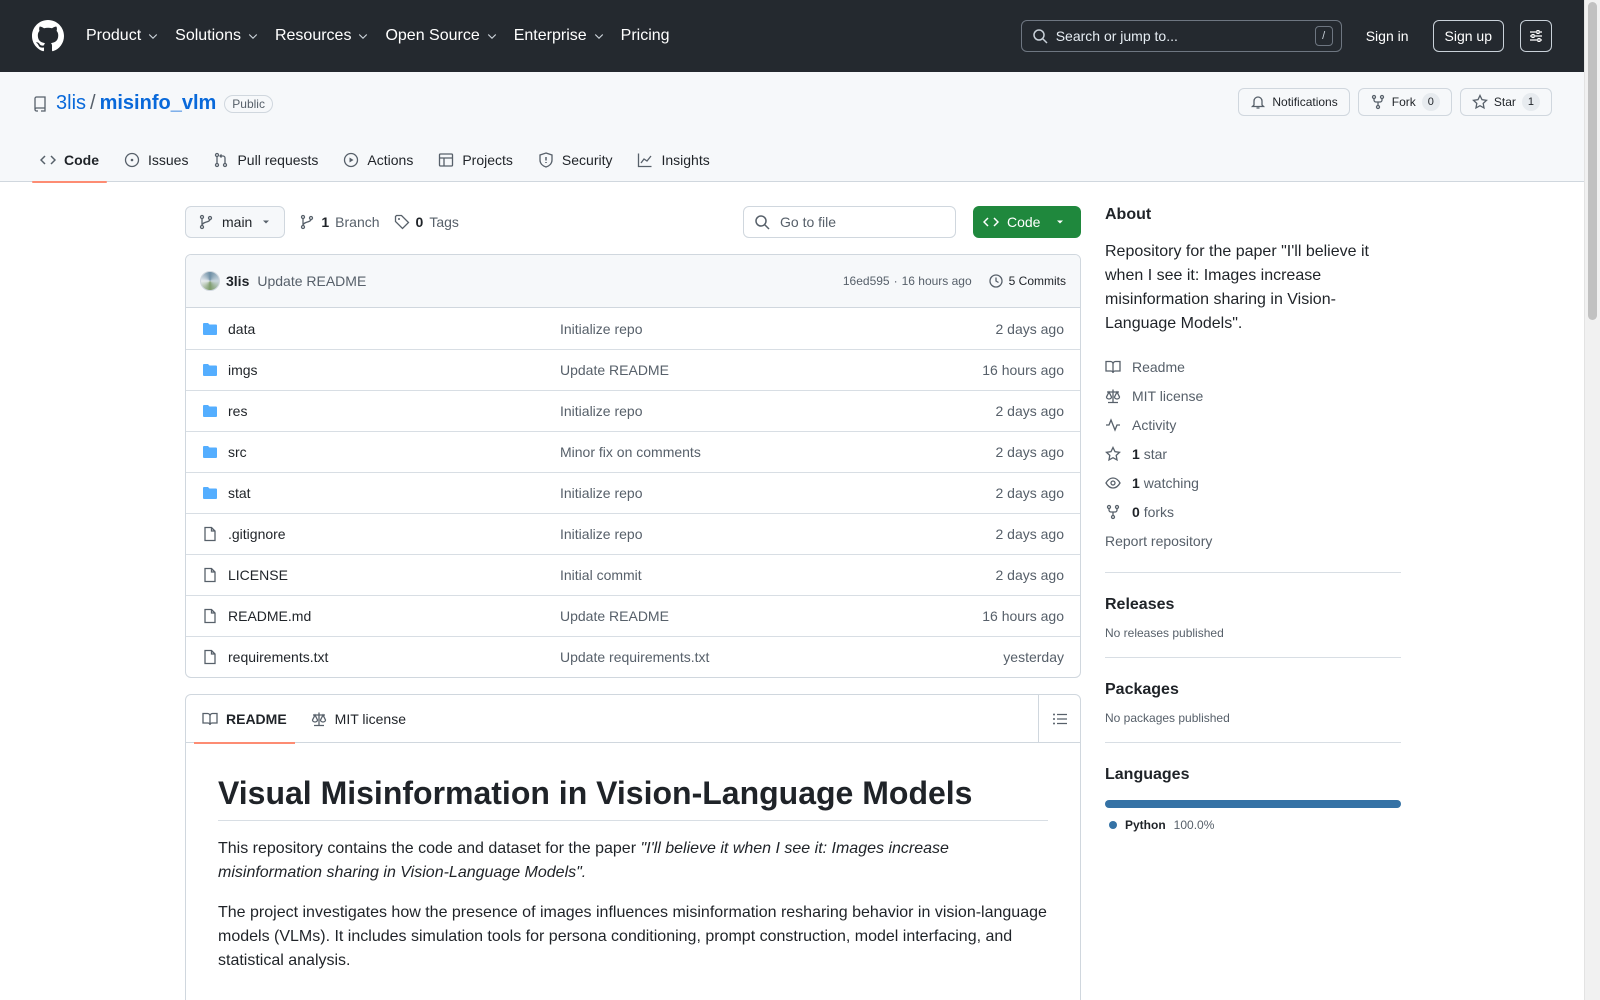 This screenshot has height=1000, width=1600. Describe the element at coordinates (1253, 453) in the screenshot. I see `stars-link: 1 star` at that location.